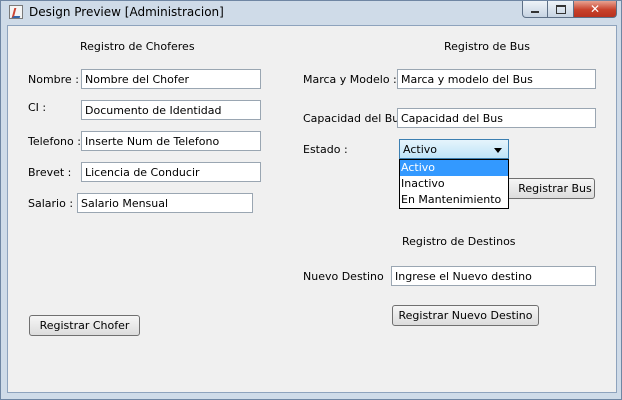 Image resolution: width=622 pixels, height=400 pixels. Describe the element at coordinates (493, 276) in the screenshot. I see `nuevo-destino-field` at that location.